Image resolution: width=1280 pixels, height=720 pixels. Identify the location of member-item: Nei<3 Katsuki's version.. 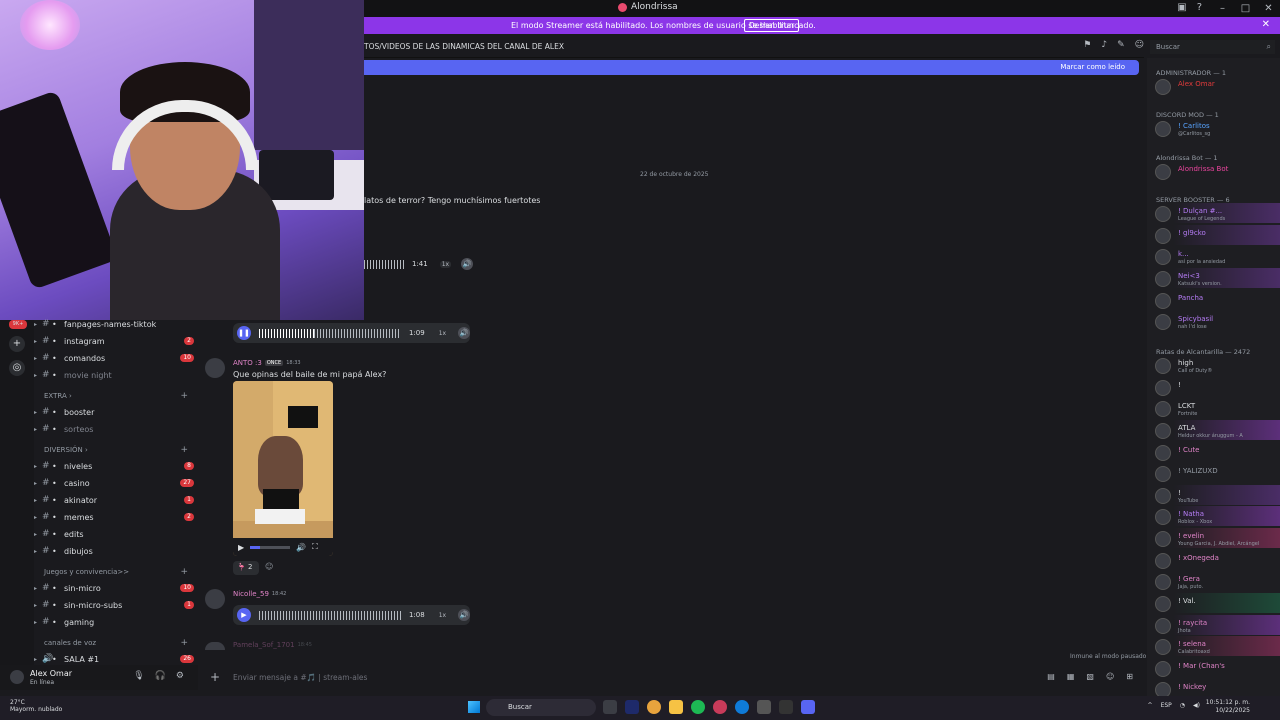
(1213, 278).